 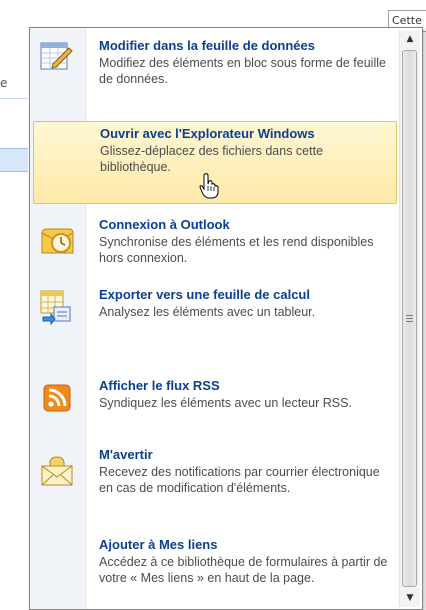 What do you see at coordinates (56, 307) in the screenshot?
I see `spreadsheet-export-icon` at bounding box center [56, 307].